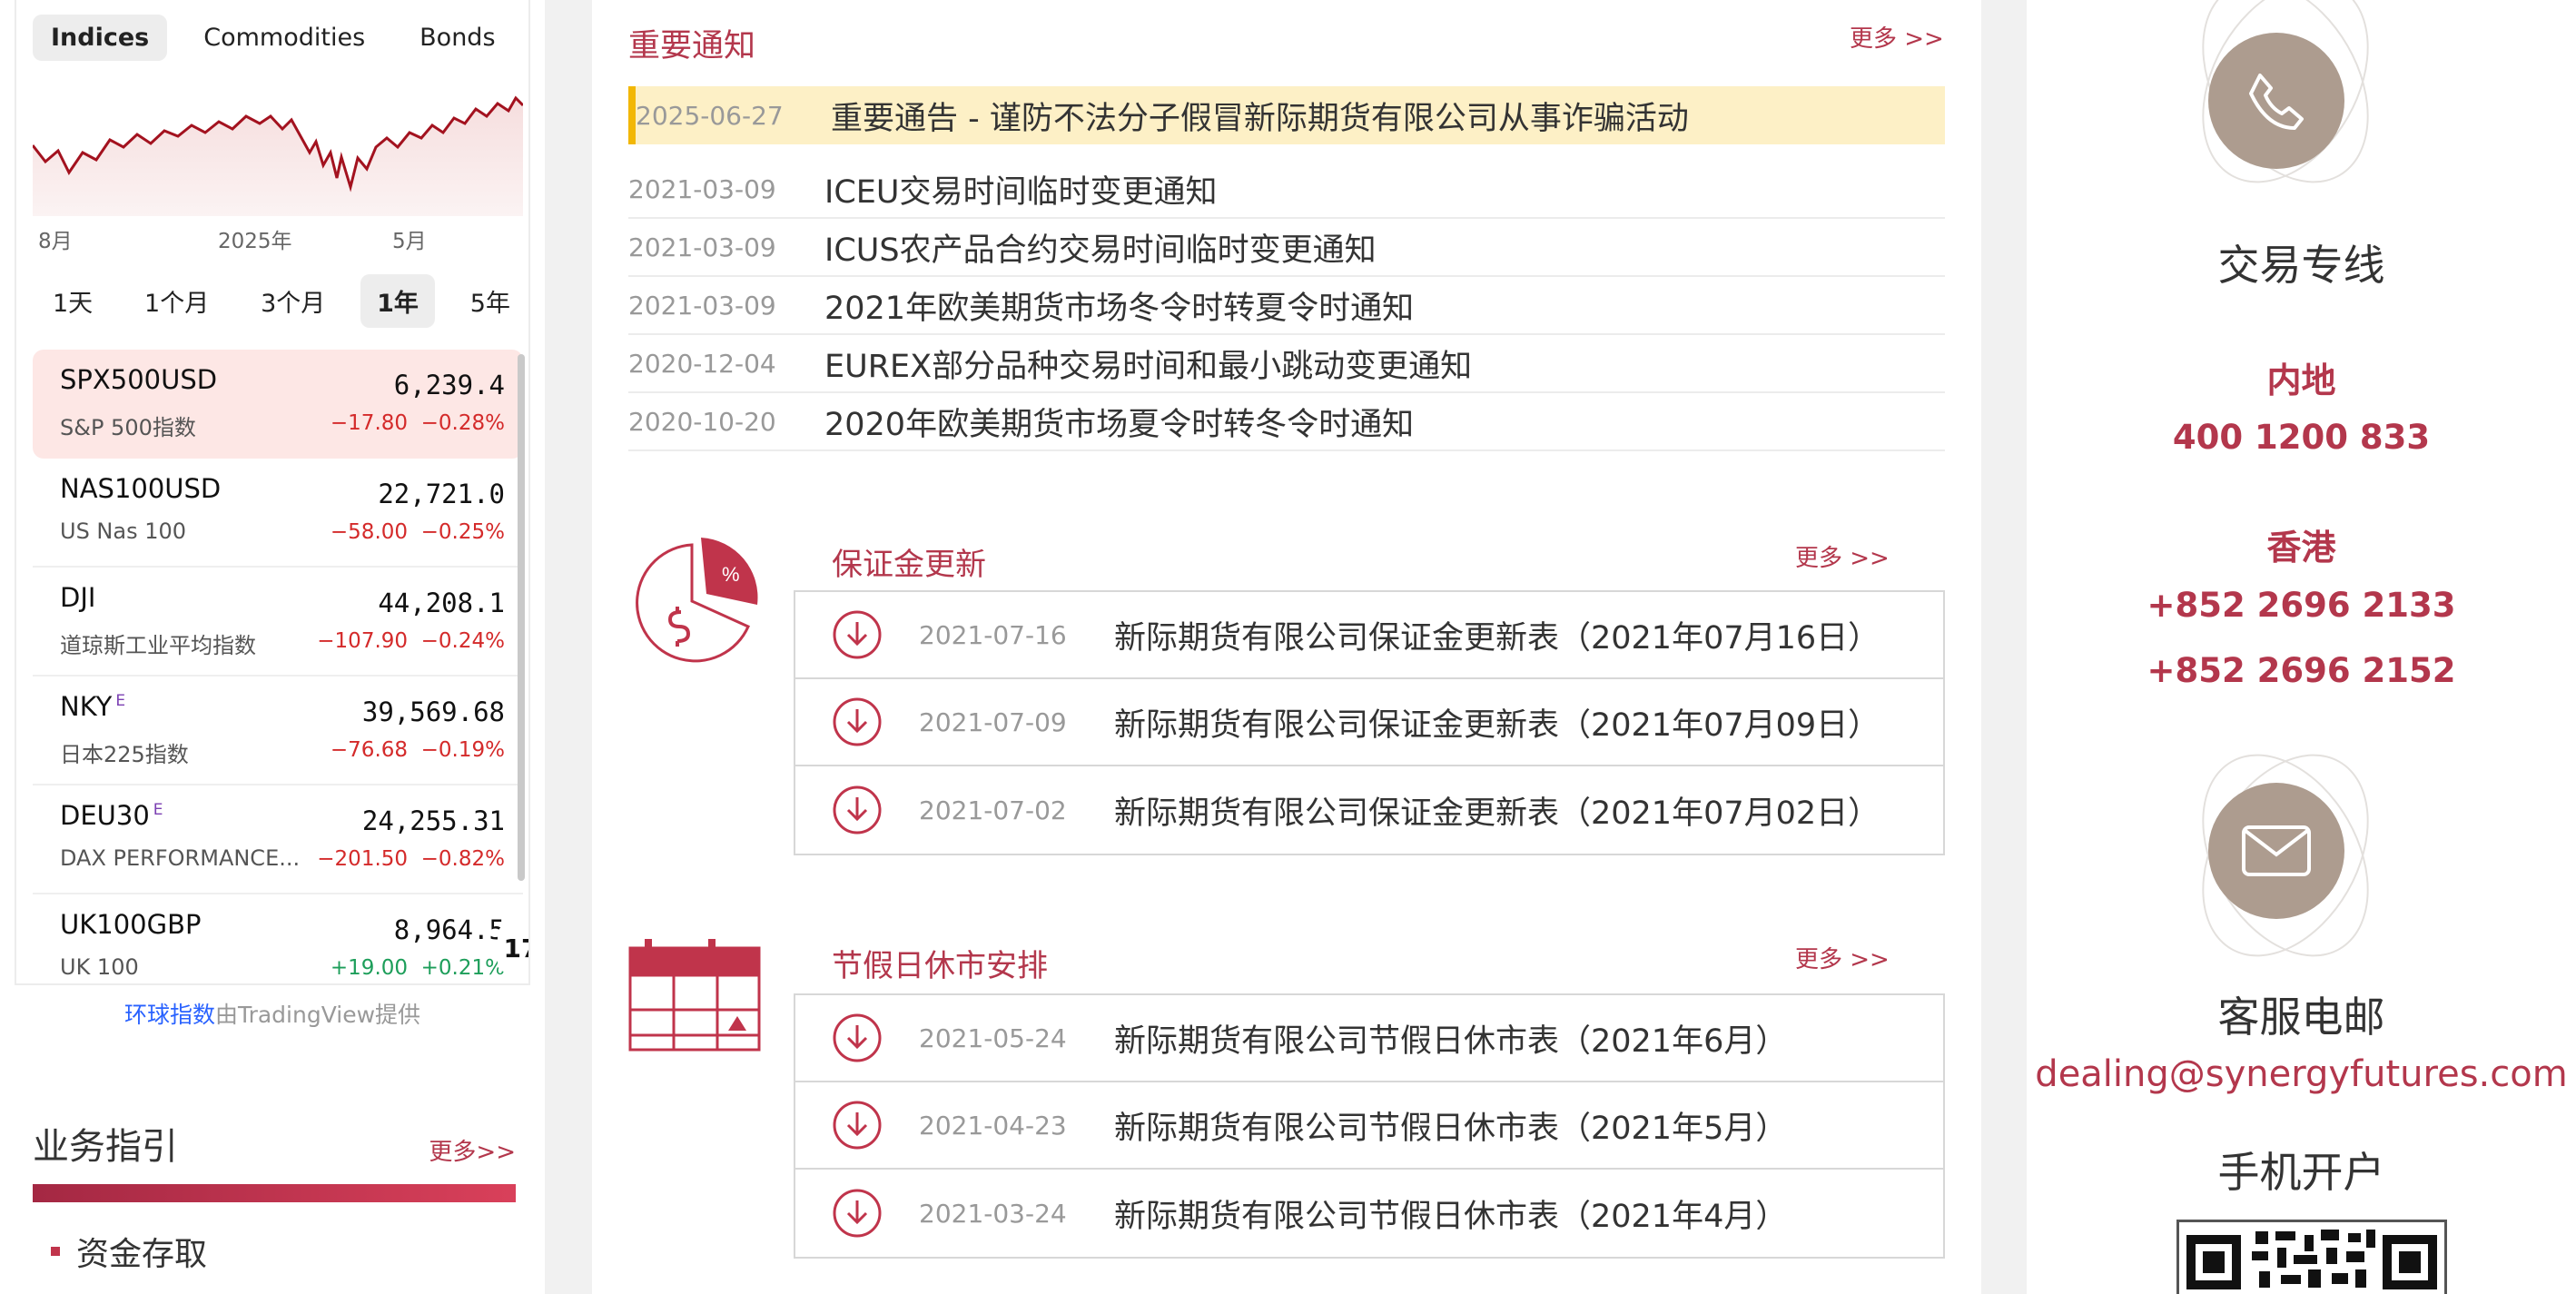 This screenshot has width=2576, height=1294. What do you see at coordinates (2301, 548) in the screenshot?
I see `hk-label: 香港` at bounding box center [2301, 548].